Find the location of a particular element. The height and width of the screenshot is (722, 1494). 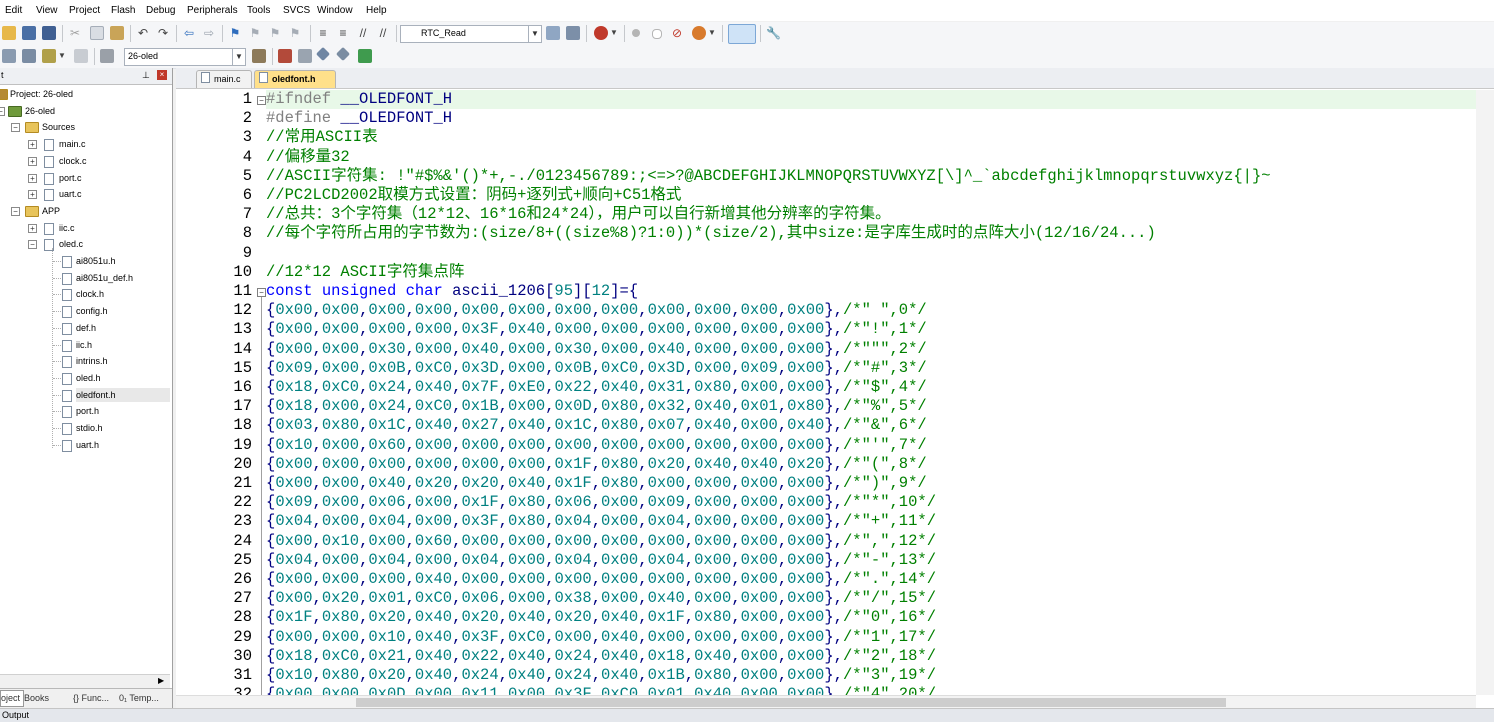

bookmark-icon: ⚑ is located at coordinates (235, 33).